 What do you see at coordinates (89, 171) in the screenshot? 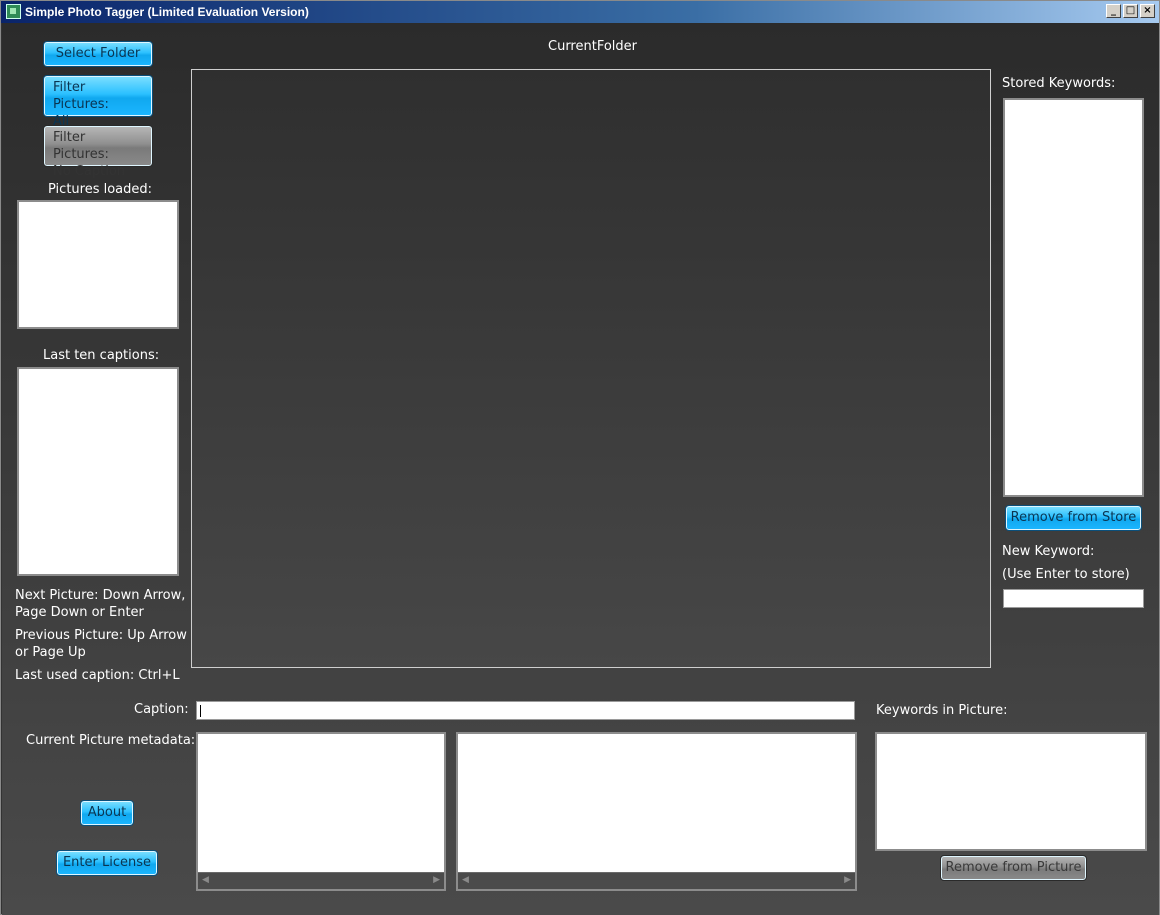
I see `filter-no-caption-label-2: No Caption` at bounding box center [89, 171].